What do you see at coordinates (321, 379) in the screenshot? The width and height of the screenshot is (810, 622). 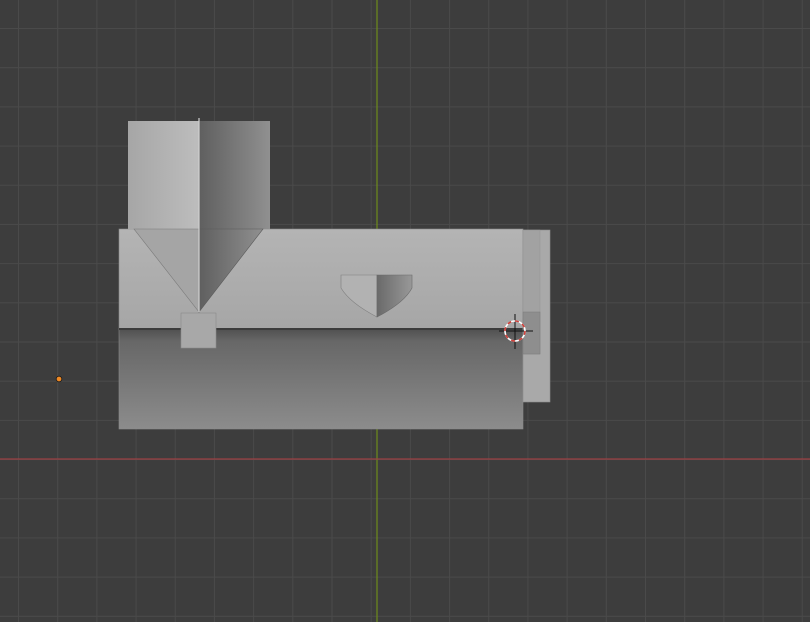 I see `mesh-lower-body` at bounding box center [321, 379].